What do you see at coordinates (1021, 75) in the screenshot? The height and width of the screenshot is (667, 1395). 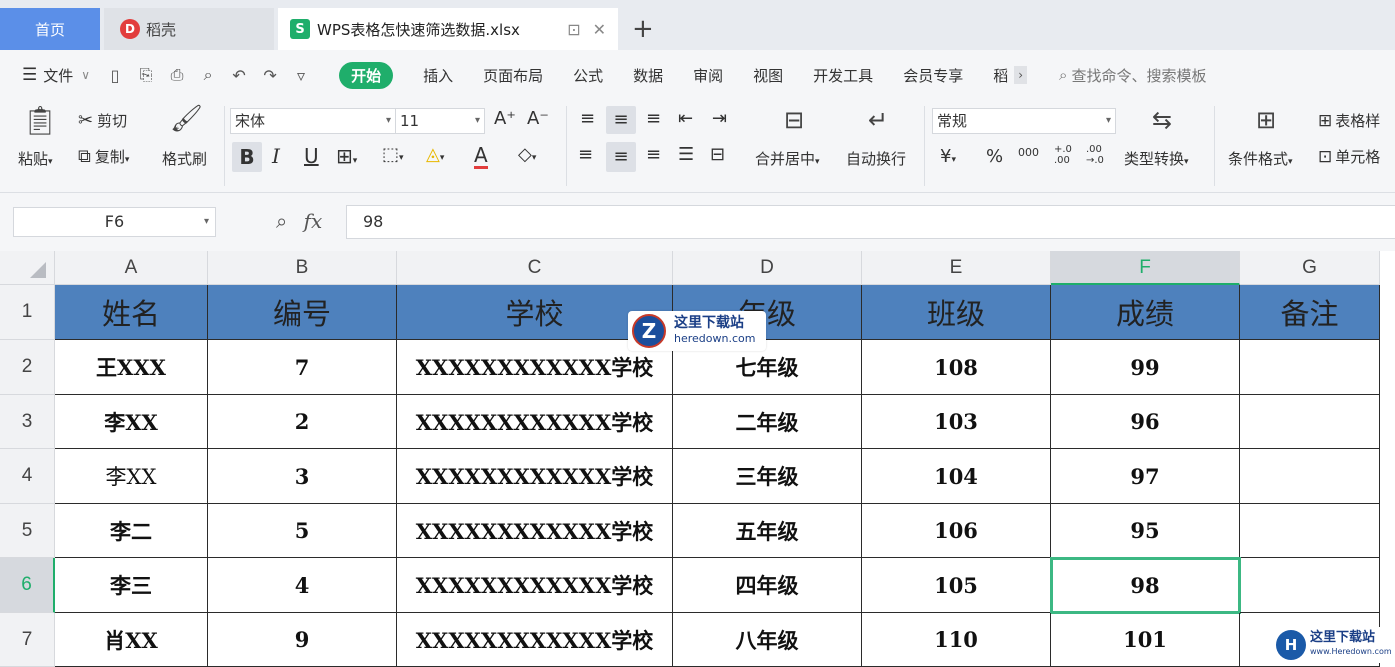 I see `more-menu-icon: ›` at bounding box center [1021, 75].